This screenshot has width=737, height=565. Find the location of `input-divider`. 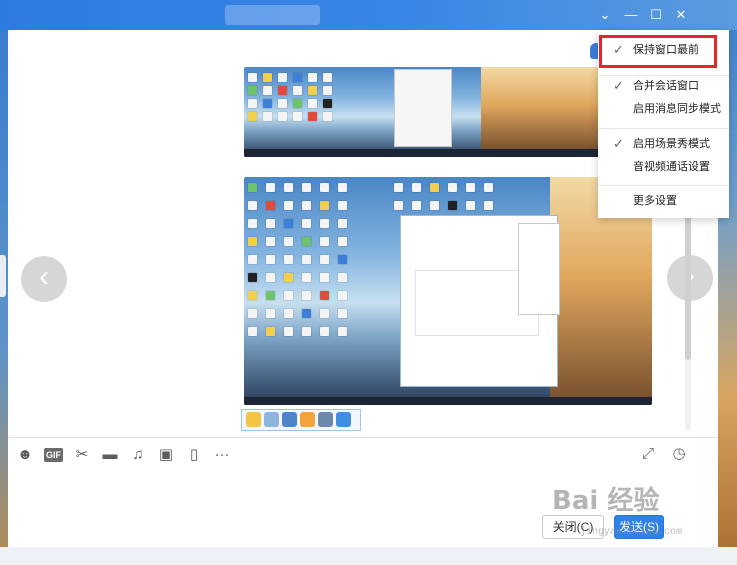

input-divider is located at coordinates (363, 437).